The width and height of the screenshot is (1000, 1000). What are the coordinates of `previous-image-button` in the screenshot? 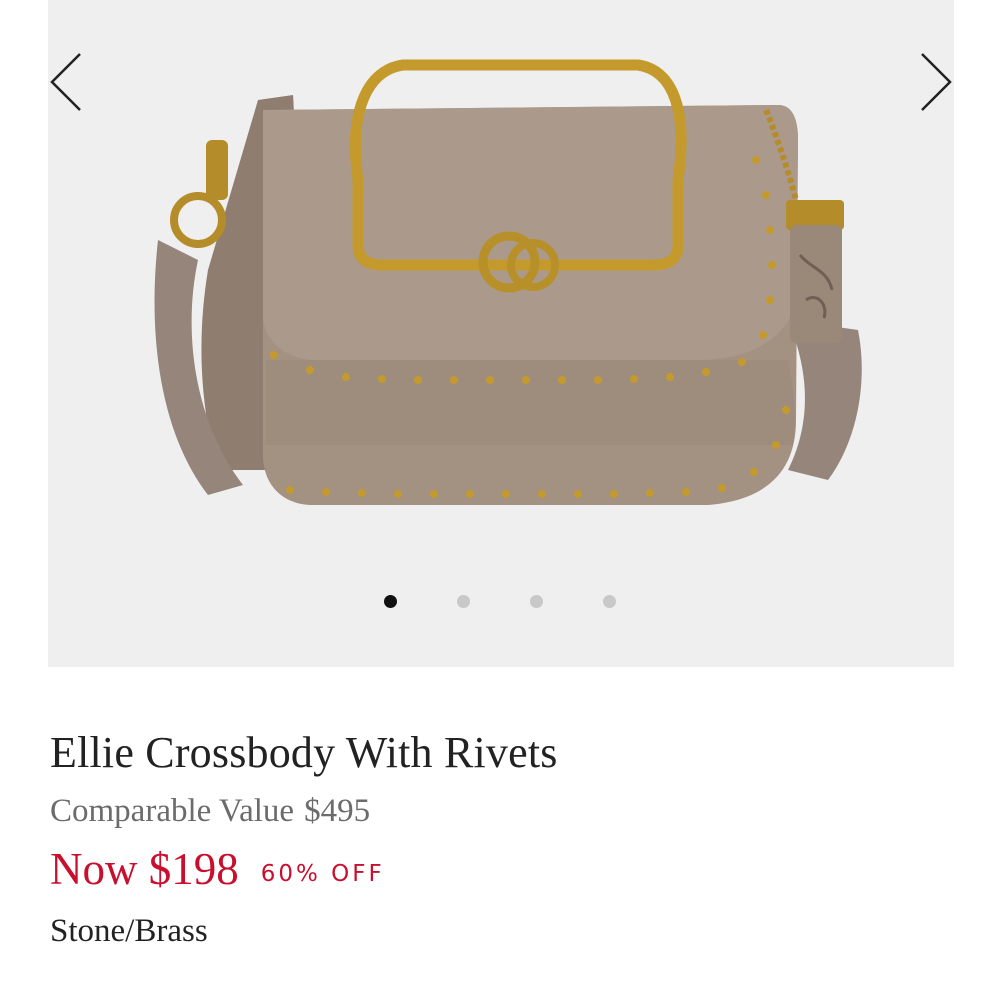 It's located at (66, 82).